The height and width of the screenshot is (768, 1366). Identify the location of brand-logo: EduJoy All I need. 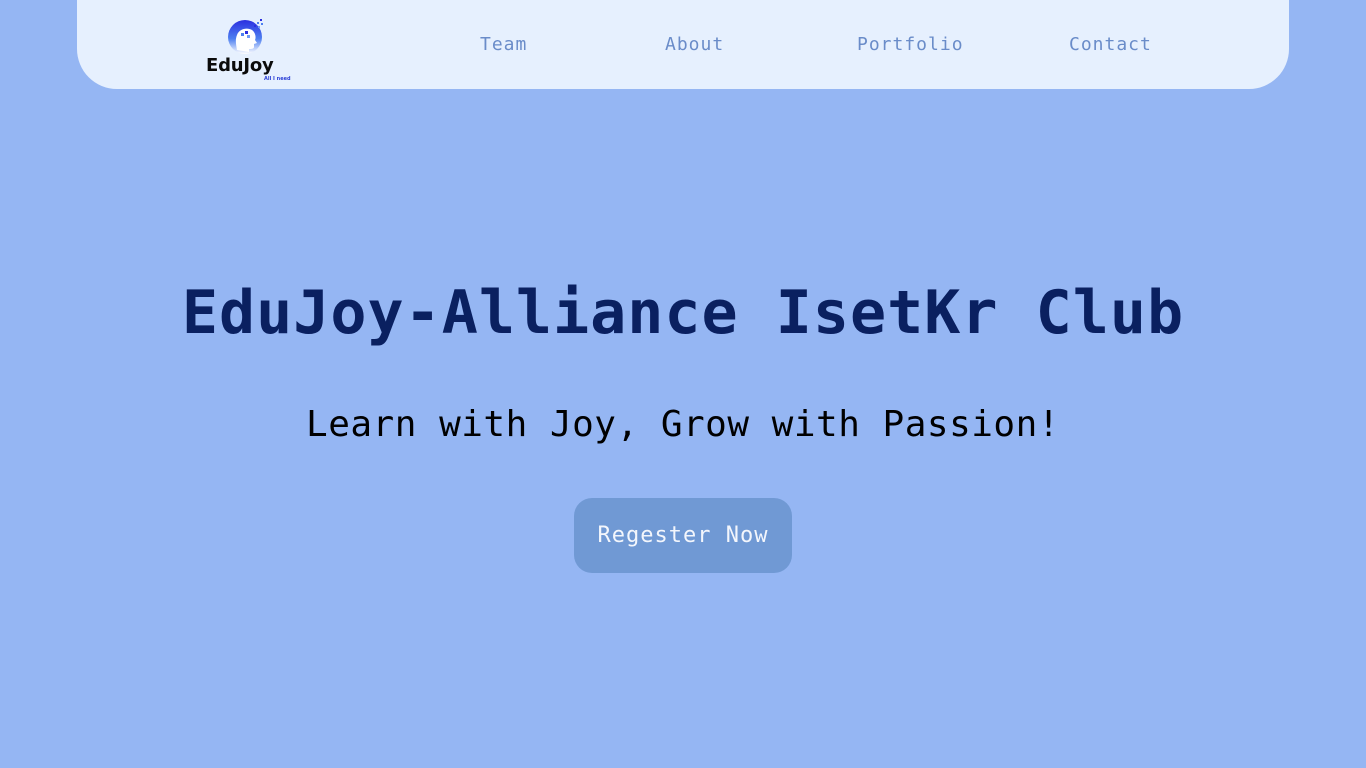
(247, 47).